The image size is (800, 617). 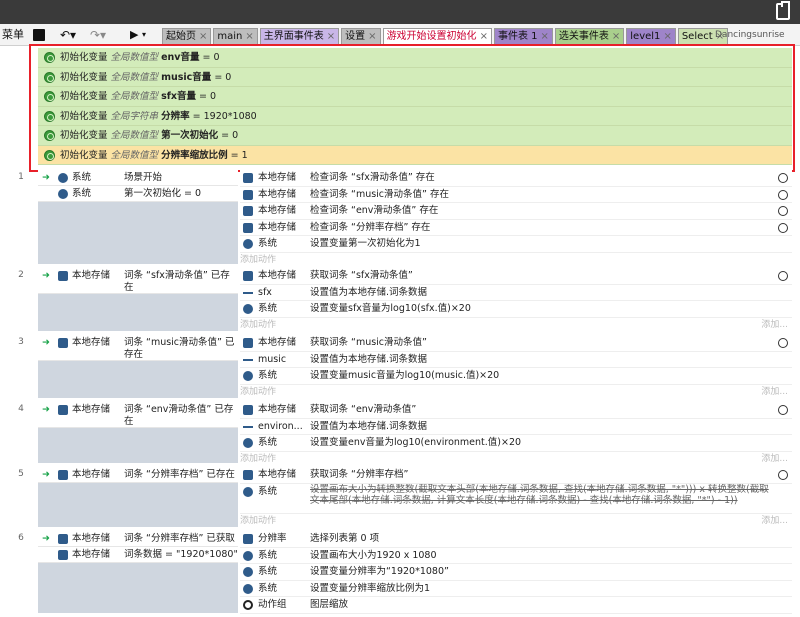 What do you see at coordinates (516, 359) in the screenshot?
I see `action-row: music 设置值为本地存储.词条数据` at bounding box center [516, 359].